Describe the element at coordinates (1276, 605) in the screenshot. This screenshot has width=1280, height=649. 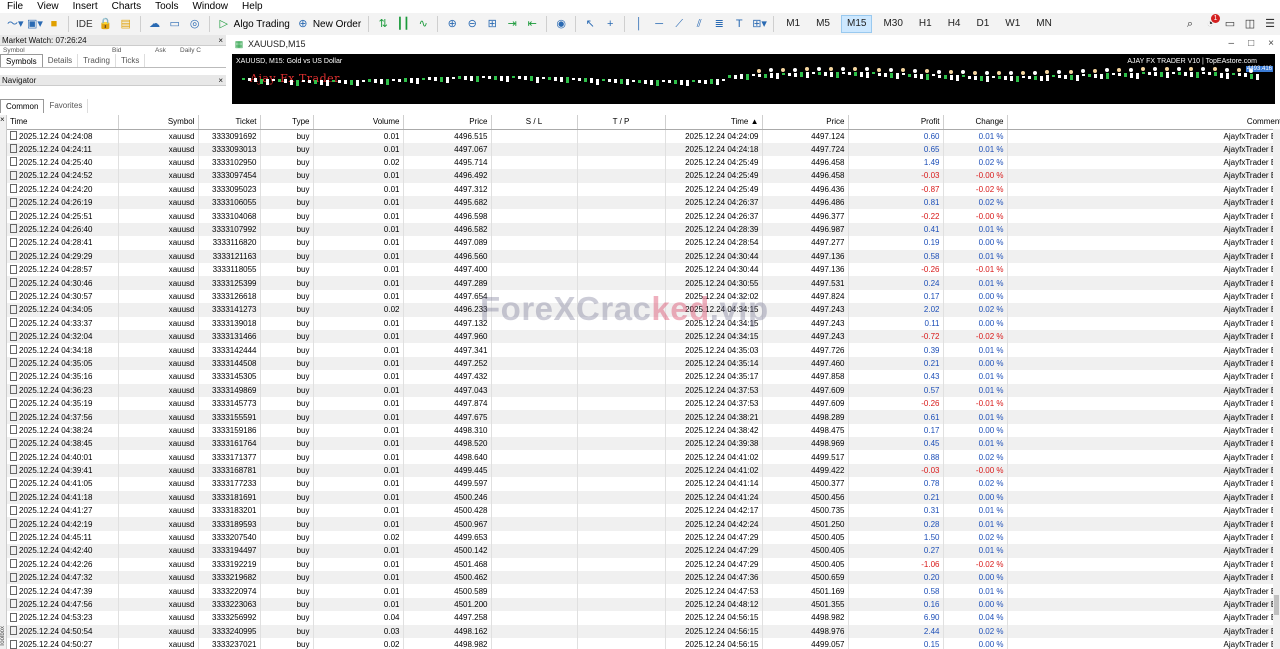
I see `scrollbar-thumb` at that location.